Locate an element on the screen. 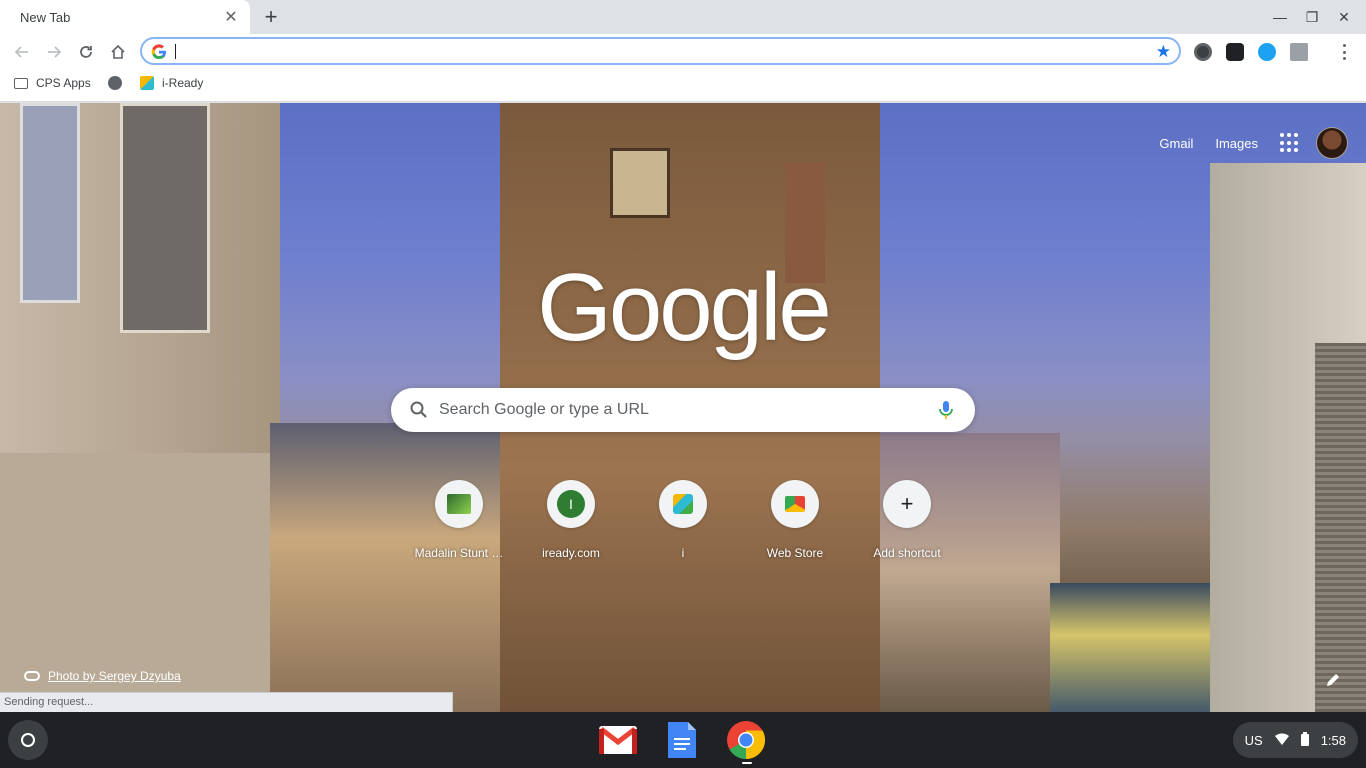 This screenshot has height=768, width=1366. securly-extension-icon is located at coordinates (1267, 52).